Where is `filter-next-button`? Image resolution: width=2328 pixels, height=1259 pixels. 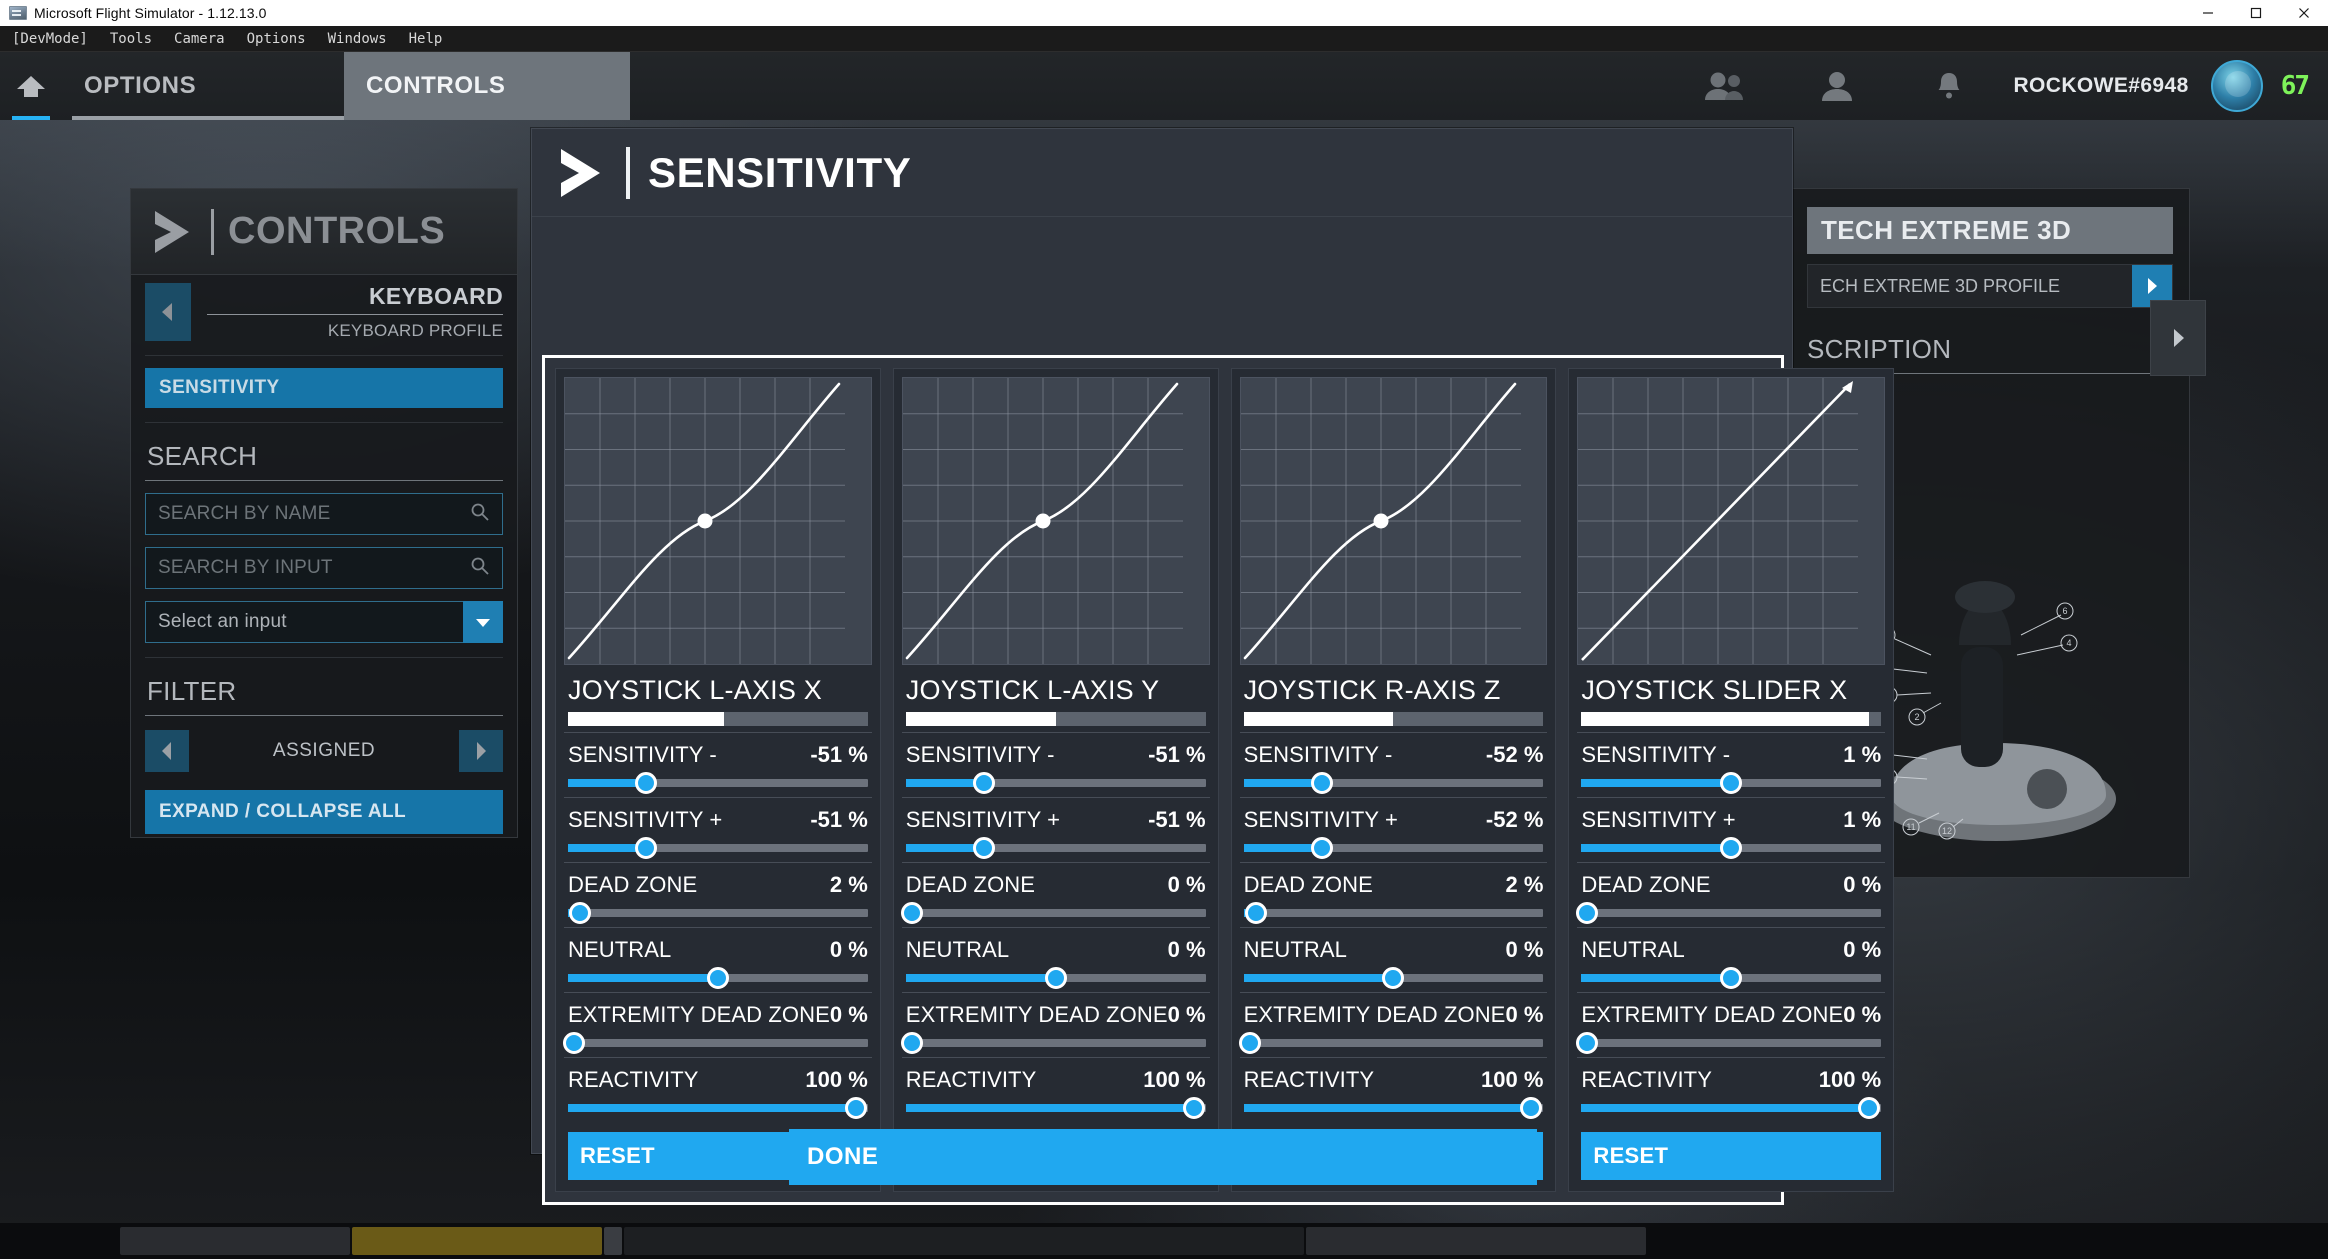 filter-next-button is located at coordinates (481, 751).